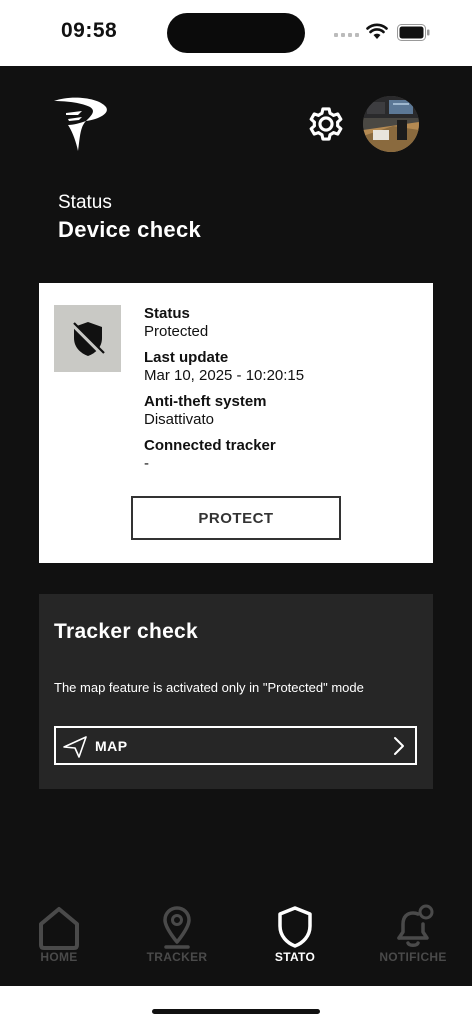  Describe the element at coordinates (111, 746) in the screenshot. I see `map-button-label: MAP` at that location.